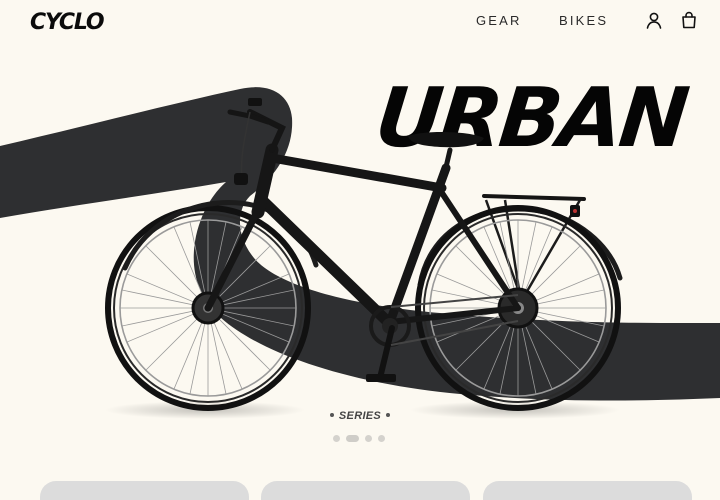  I want to click on series-label: SERIES, so click(360, 416).